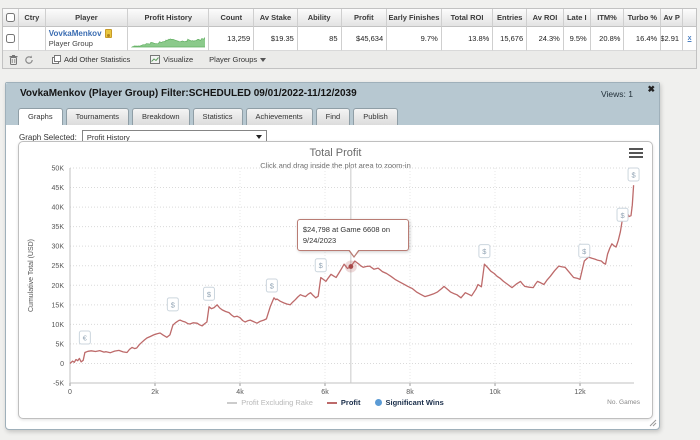 The image size is (700, 440). What do you see at coordinates (643, 39) in the screenshot?
I see `turbo-value: 16.4%` at bounding box center [643, 39].